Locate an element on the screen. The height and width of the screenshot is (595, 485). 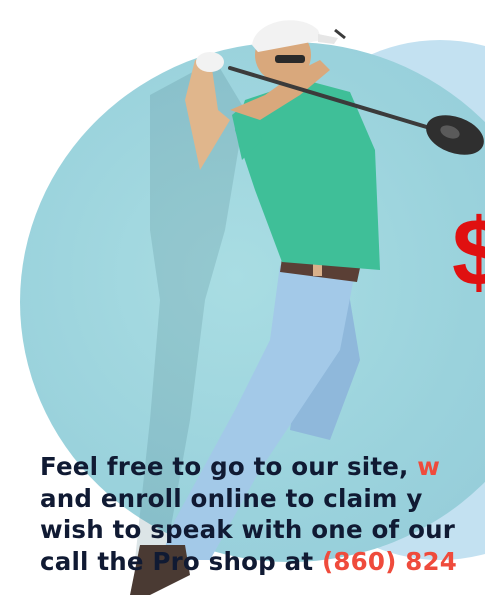
body-line-2: and enroll online to claim y is located at coordinates (231, 498).